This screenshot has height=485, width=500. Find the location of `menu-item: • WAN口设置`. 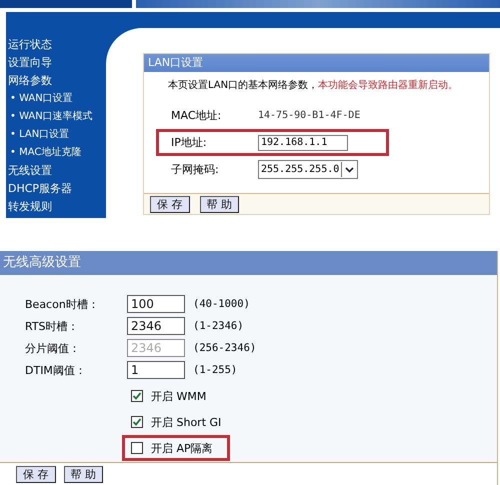

menu-item: • WAN口设置 is located at coordinates (56, 99).